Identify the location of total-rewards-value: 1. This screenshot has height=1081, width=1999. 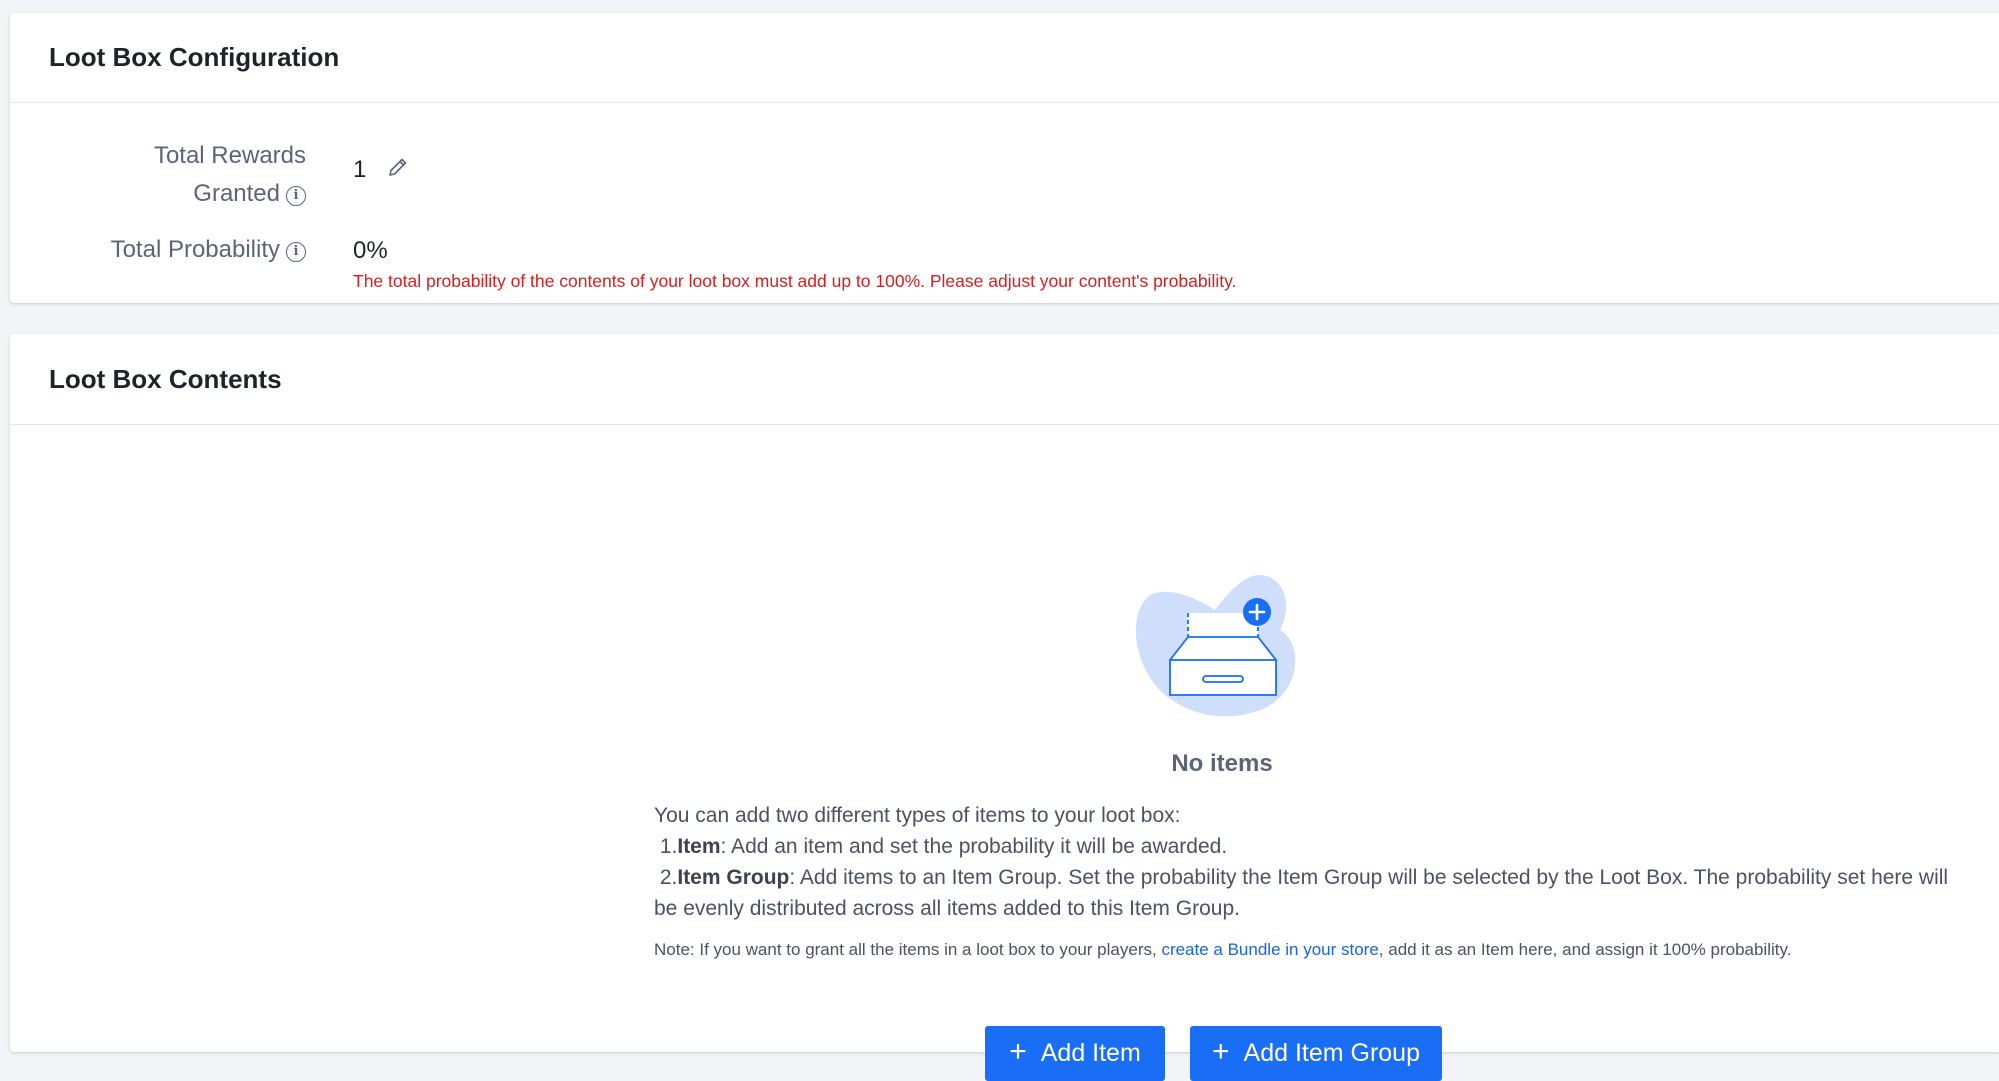
(360, 169).